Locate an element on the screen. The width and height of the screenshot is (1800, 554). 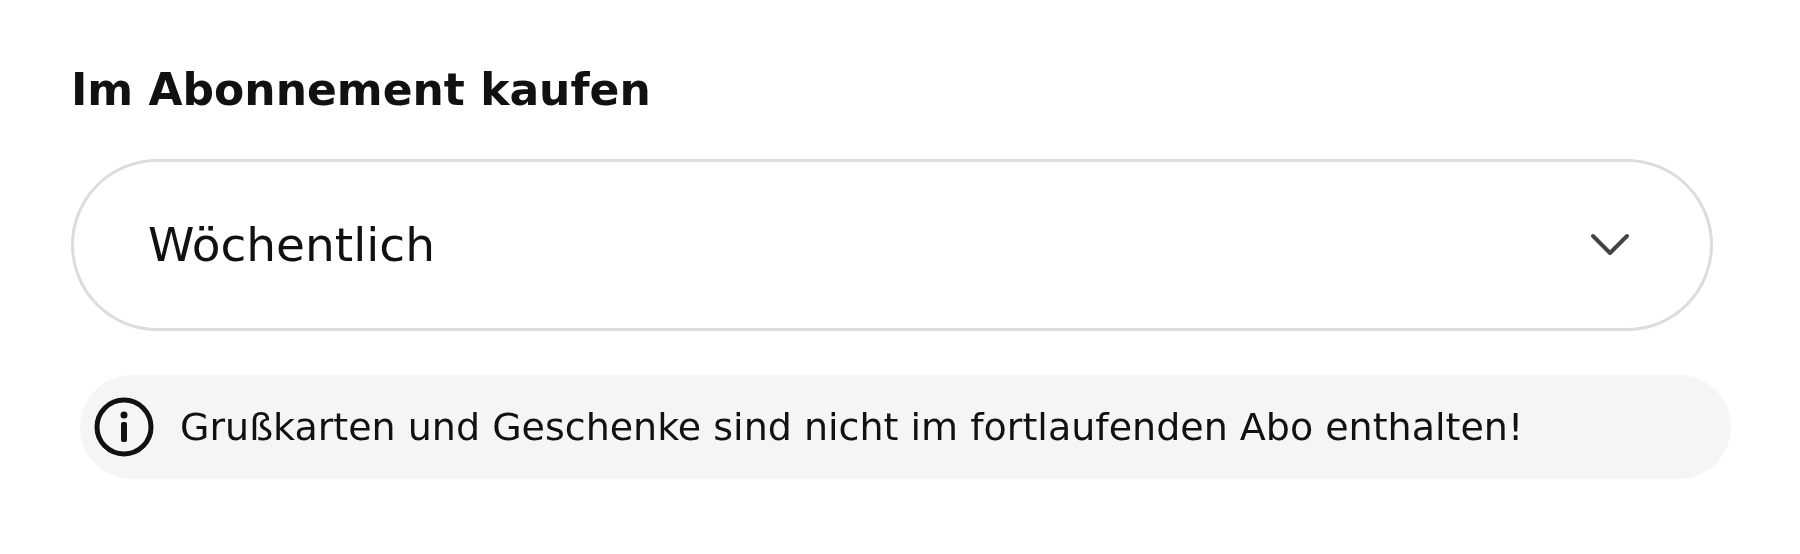
chevron-down-icon is located at coordinates (1610, 244).